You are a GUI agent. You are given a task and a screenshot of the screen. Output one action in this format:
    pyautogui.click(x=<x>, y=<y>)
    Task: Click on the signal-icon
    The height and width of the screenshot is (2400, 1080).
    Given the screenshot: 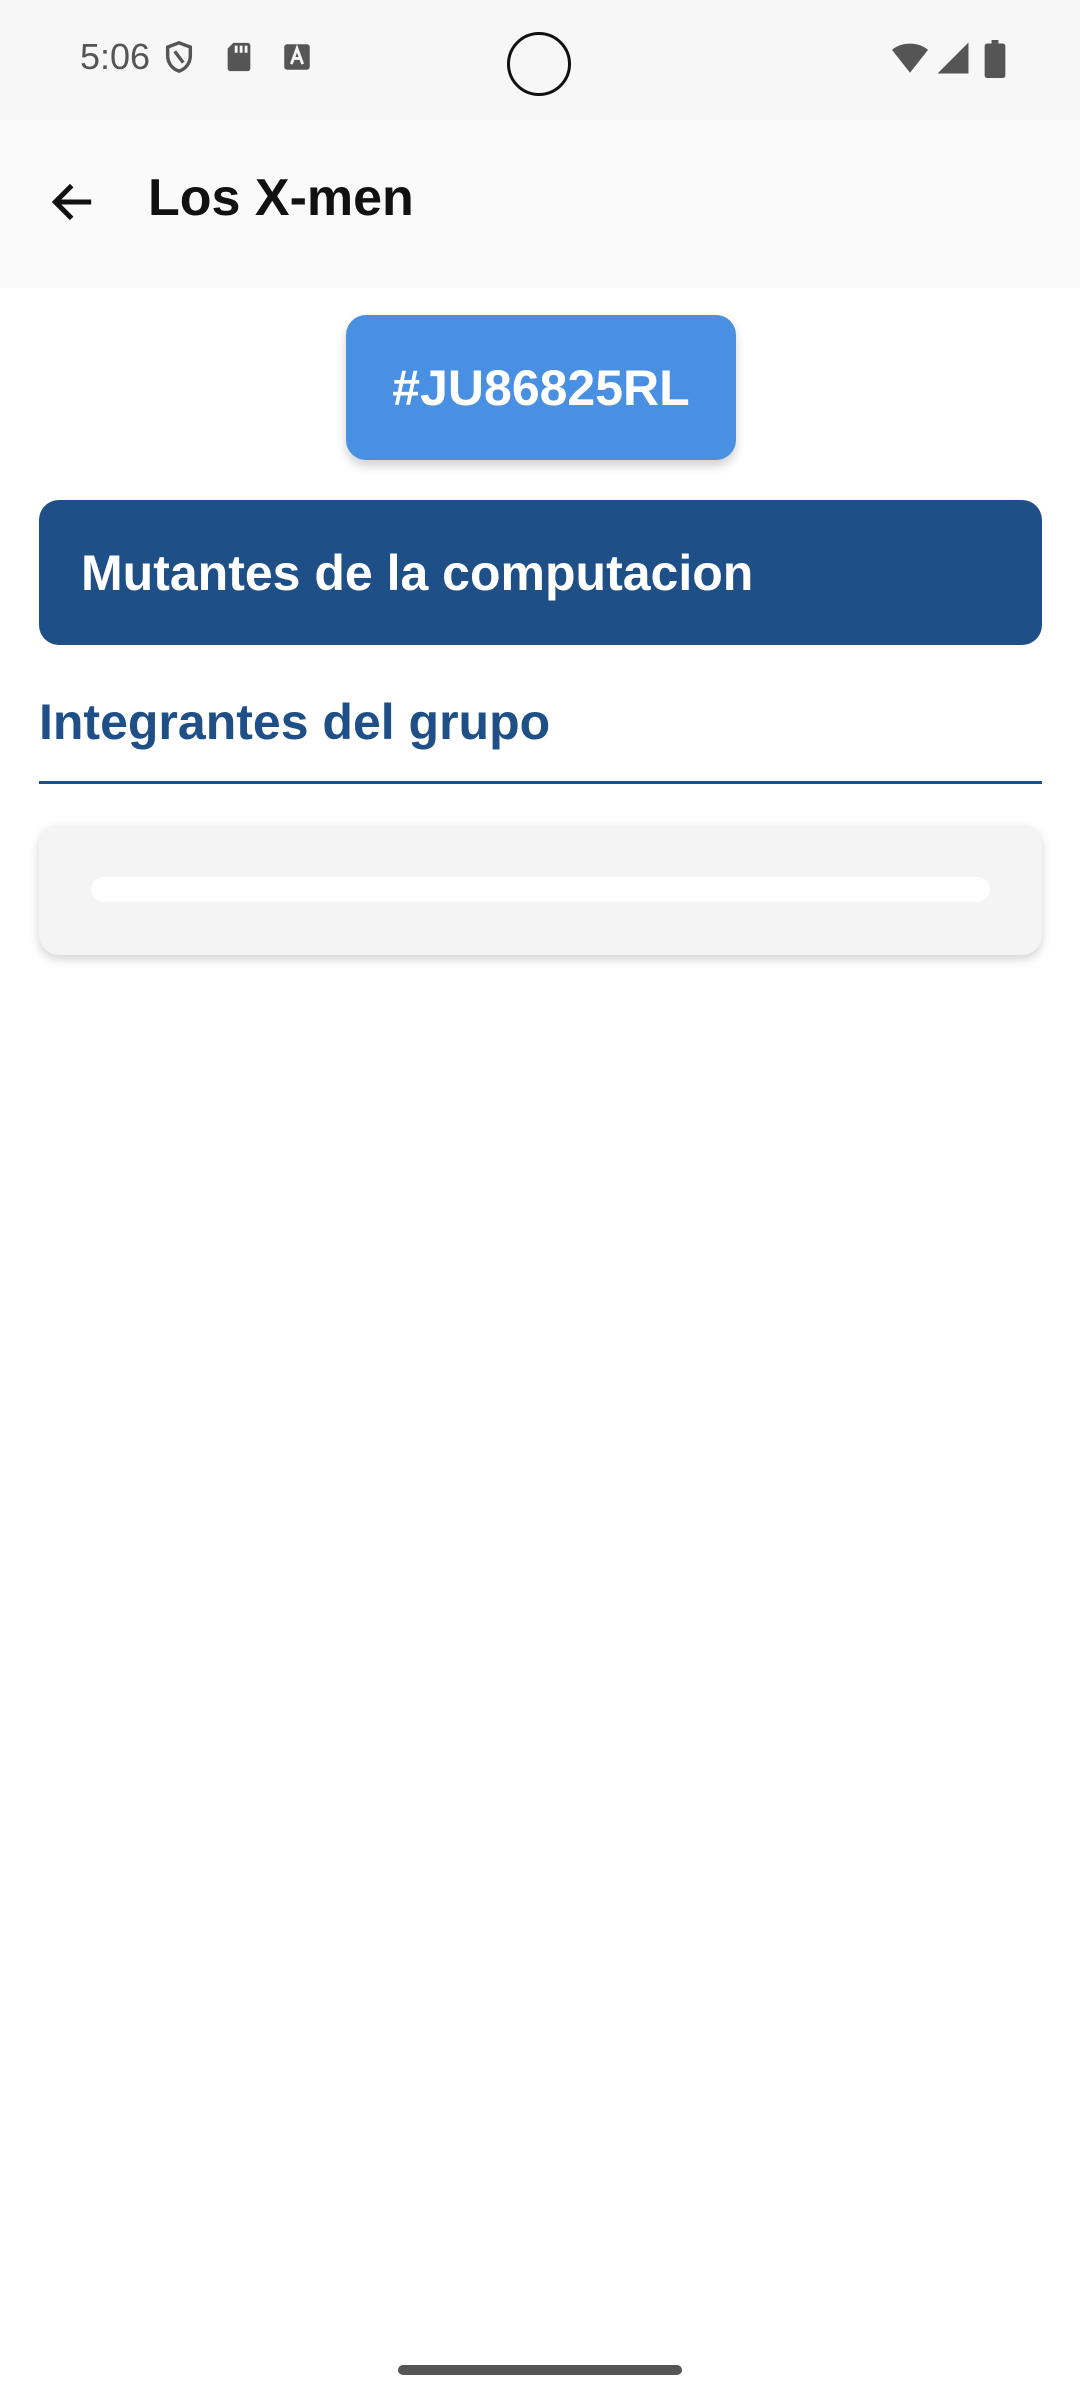 What is the action you would take?
    pyautogui.click(x=953, y=58)
    